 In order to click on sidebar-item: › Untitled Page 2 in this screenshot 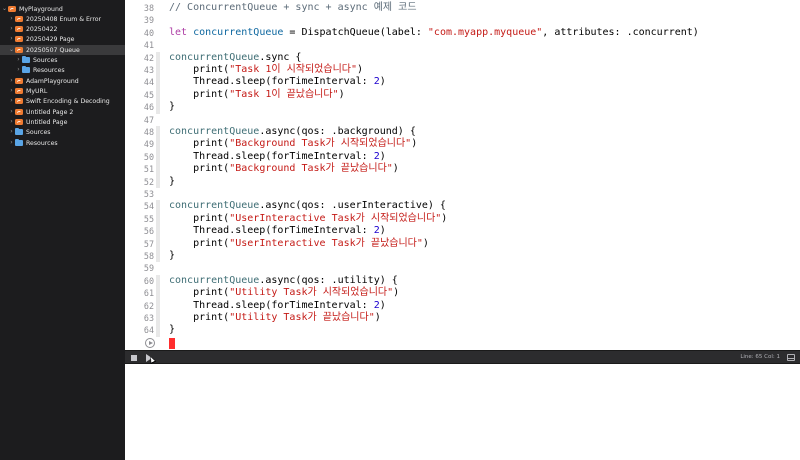, I will do `click(62, 112)`.